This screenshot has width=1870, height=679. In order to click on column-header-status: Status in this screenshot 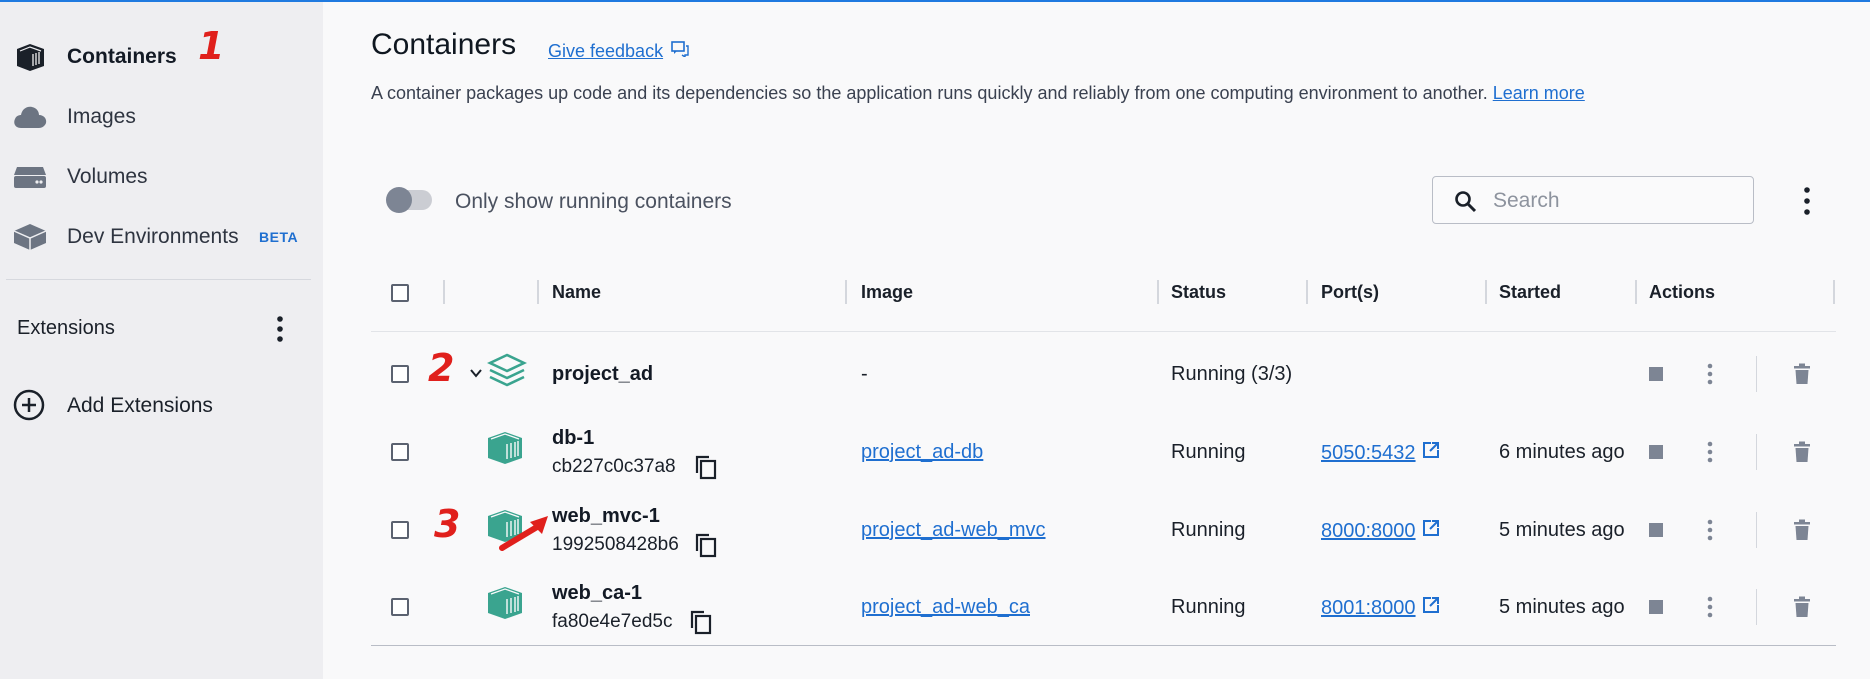, I will do `click(1198, 292)`.